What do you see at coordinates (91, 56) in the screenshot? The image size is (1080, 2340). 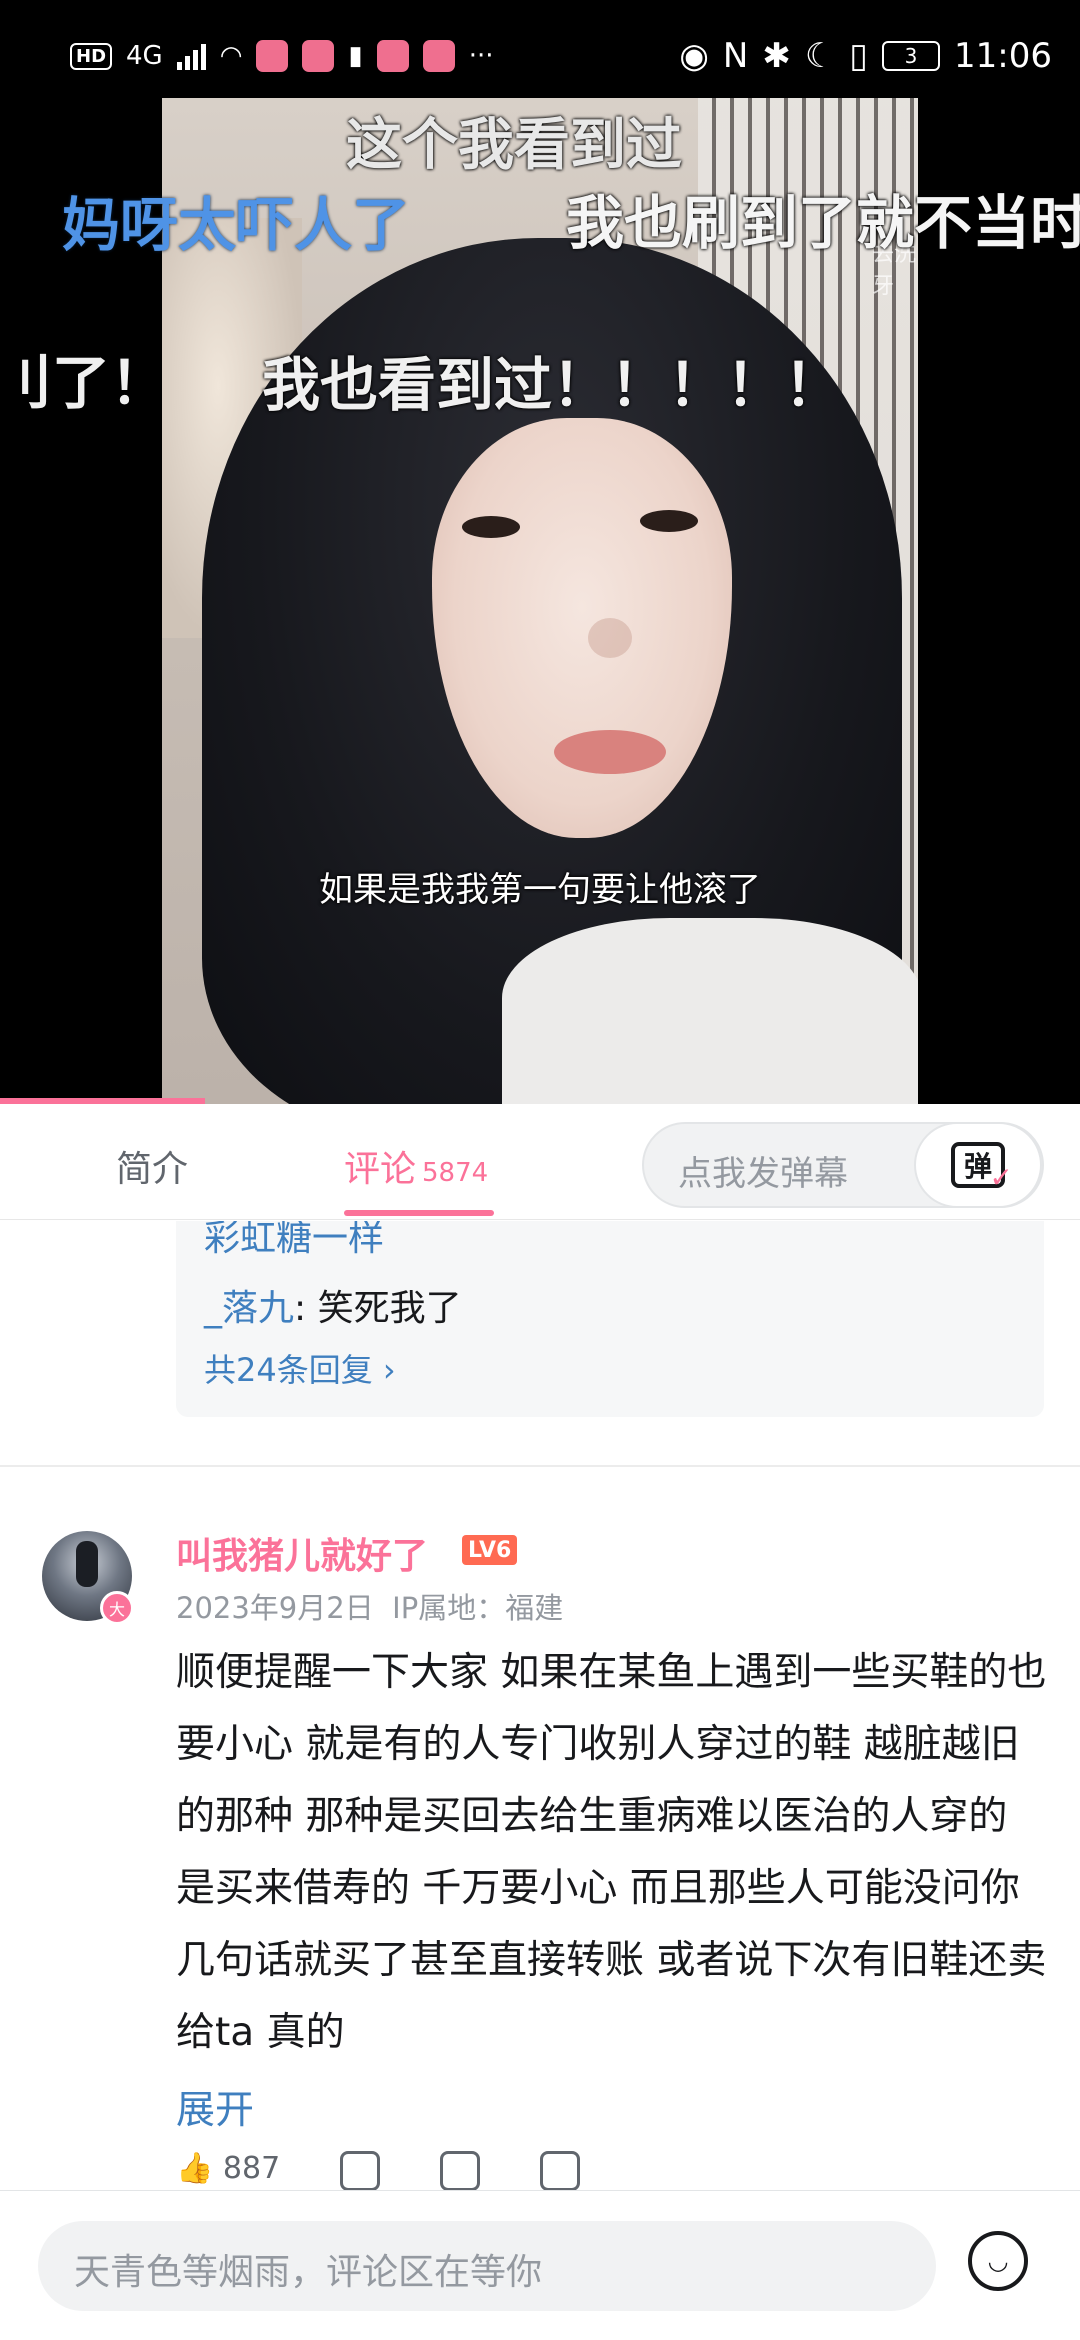 I see `hd-icon: HD` at bounding box center [91, 56].